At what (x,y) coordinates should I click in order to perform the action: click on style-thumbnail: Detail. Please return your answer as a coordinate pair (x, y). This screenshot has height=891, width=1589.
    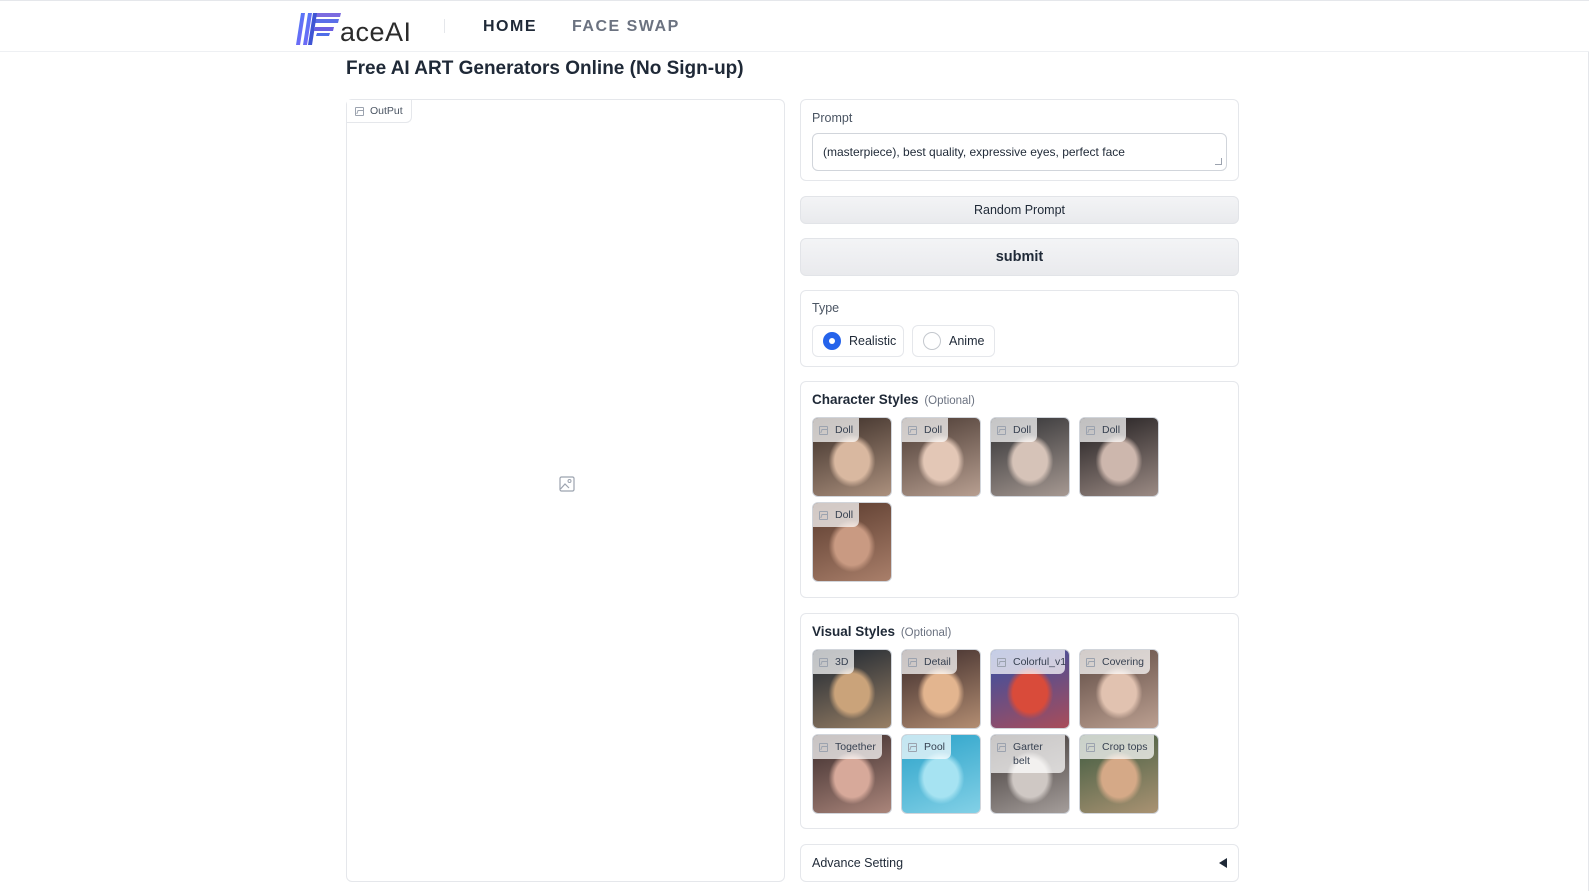
    Looking at the image, I should click on (941, 689).